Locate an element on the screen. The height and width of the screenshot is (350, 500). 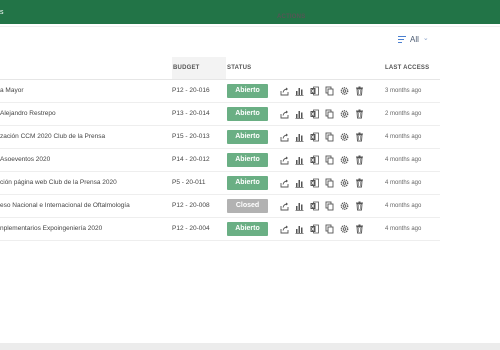
budget-code: P13 - 20-014 is located at coordinates (191, 113).